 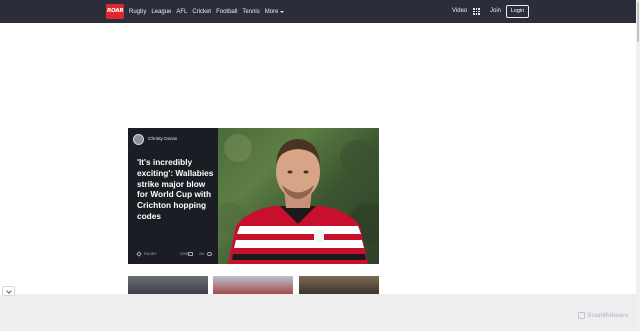 What do you see at coordinates (209, 254) in the screenshot?
I see `clock-icon` at bounding box center [209, 254].